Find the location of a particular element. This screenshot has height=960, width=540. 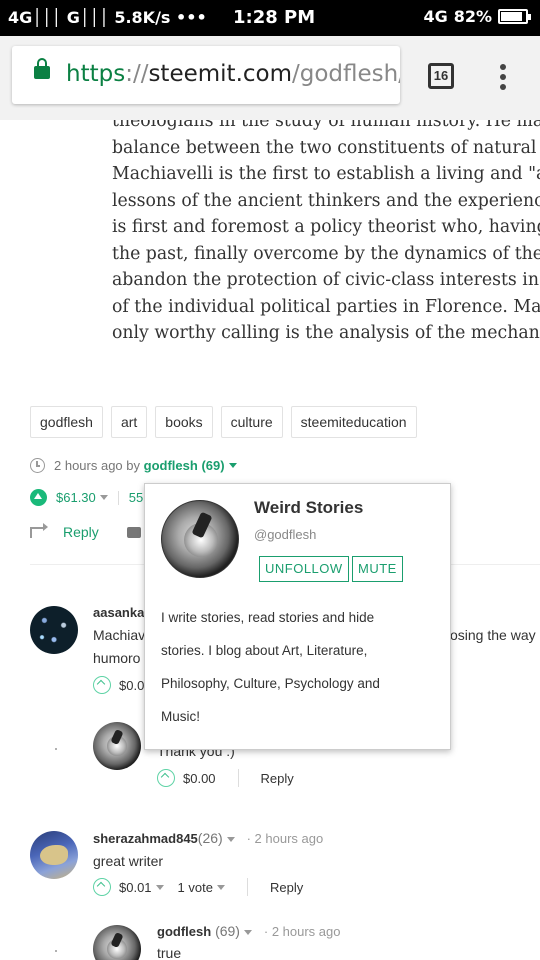

post-payout: $61.30 is located at coordinates (76, 497).